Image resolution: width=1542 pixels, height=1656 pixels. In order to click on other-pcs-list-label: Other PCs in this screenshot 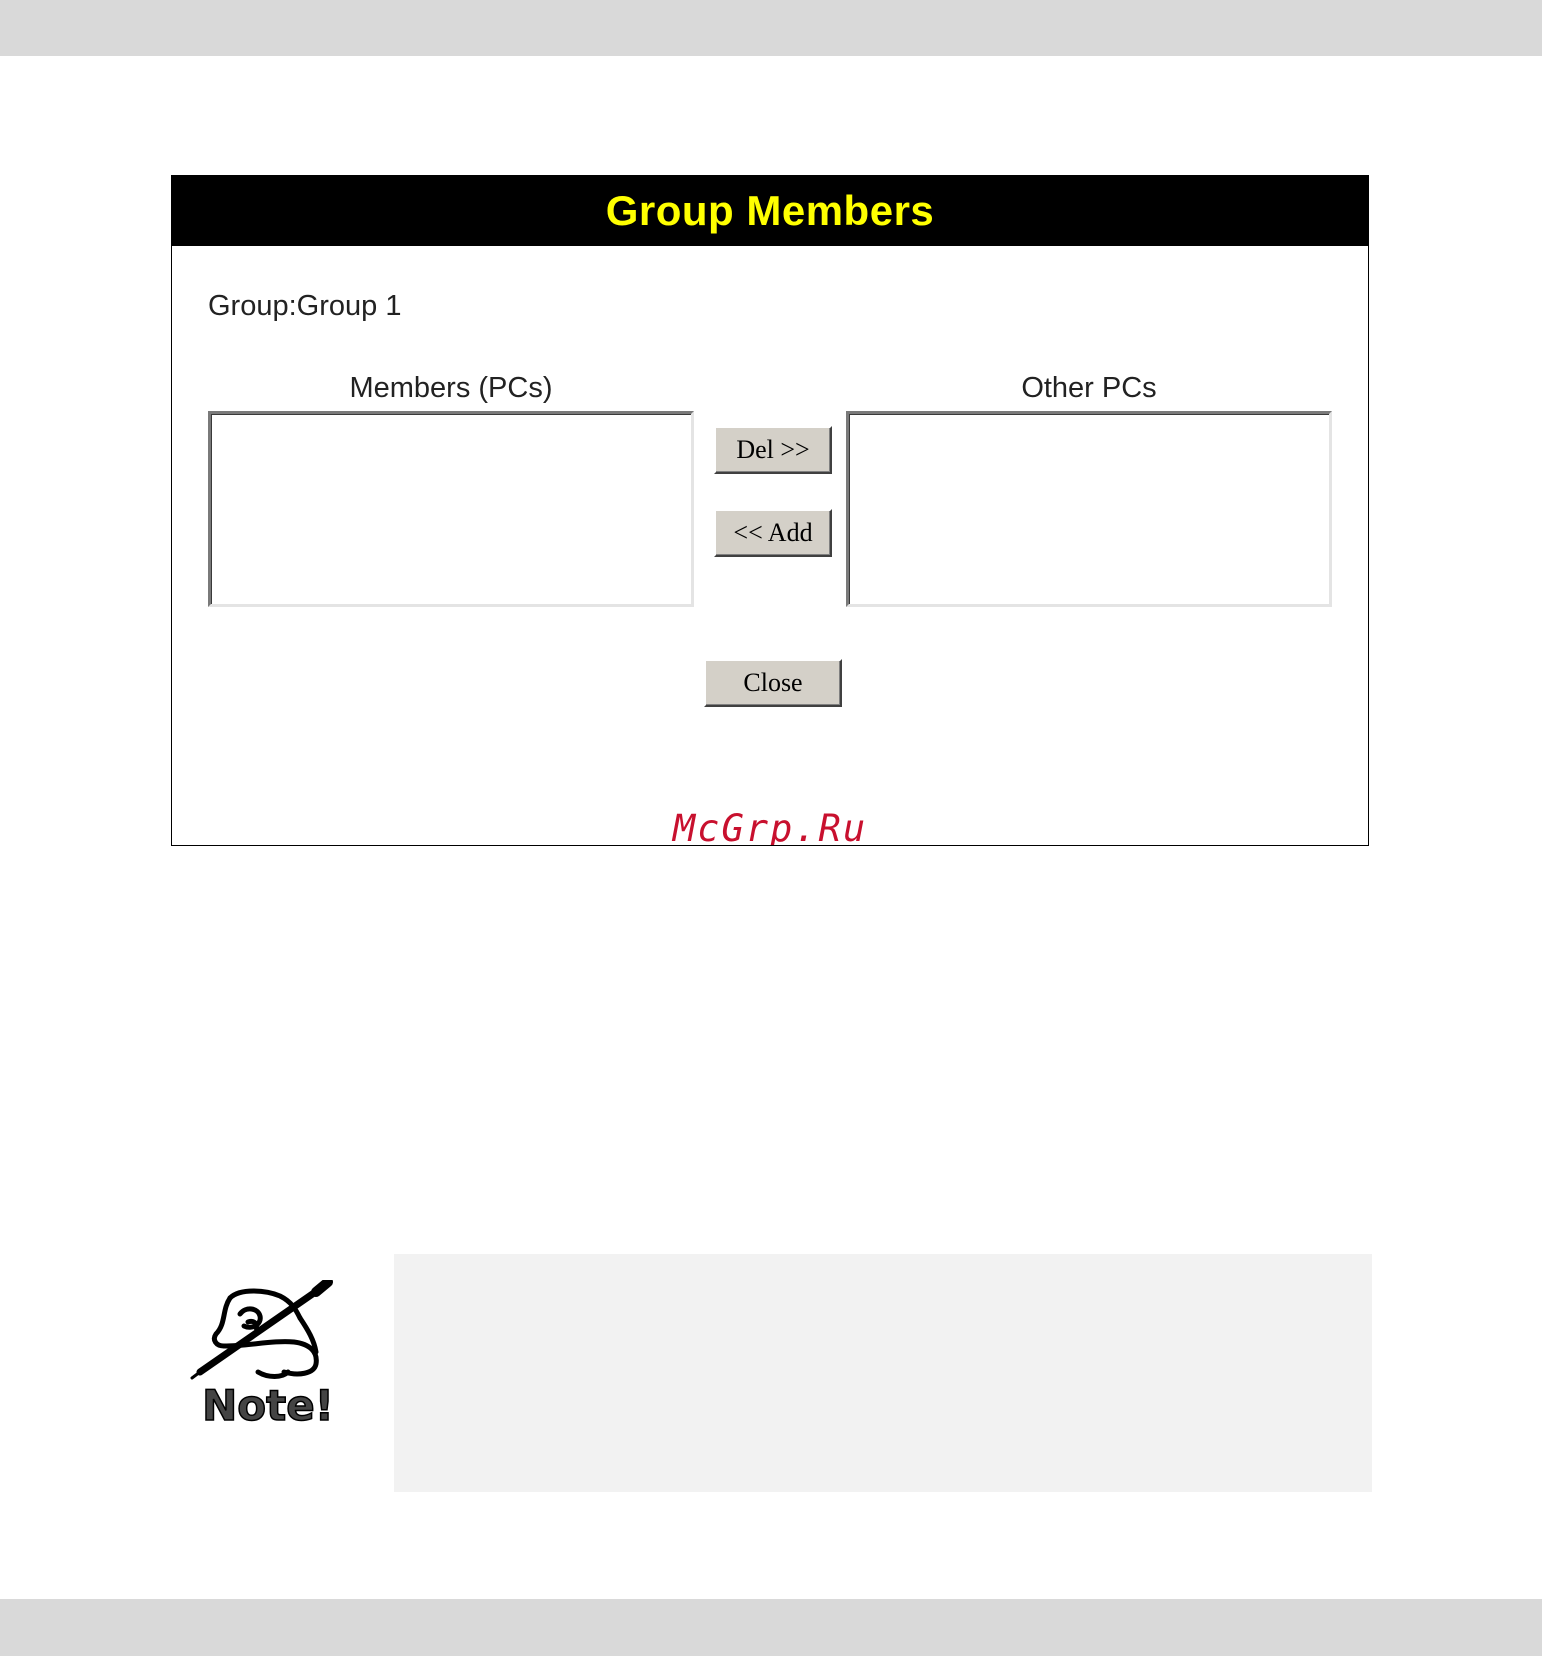, I will do `click(1089, 388)`.